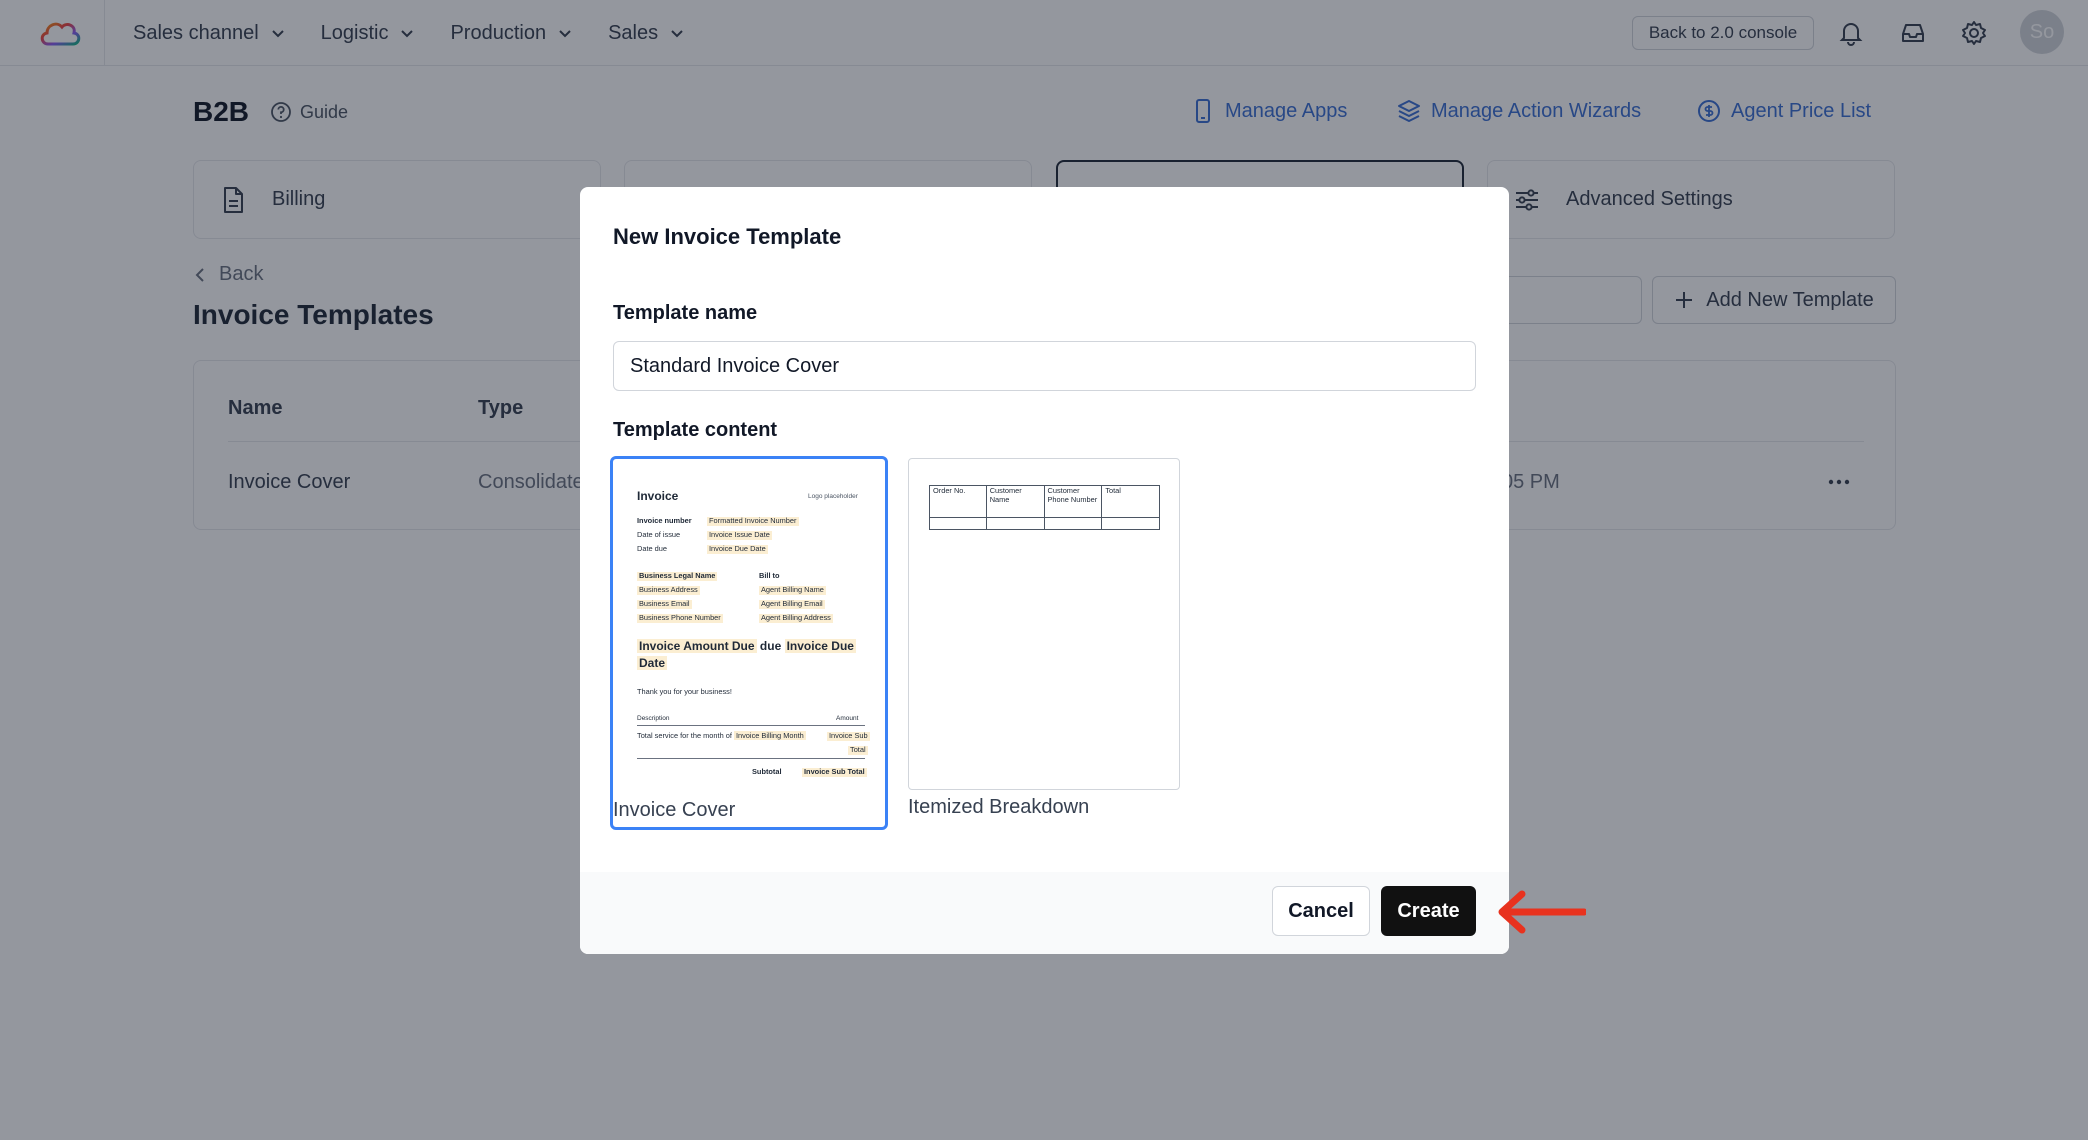  Describe the element at coordinates (833, 496) in the screenshot. I see `preview-logo-placeholder: Logo placeholder` at that location.